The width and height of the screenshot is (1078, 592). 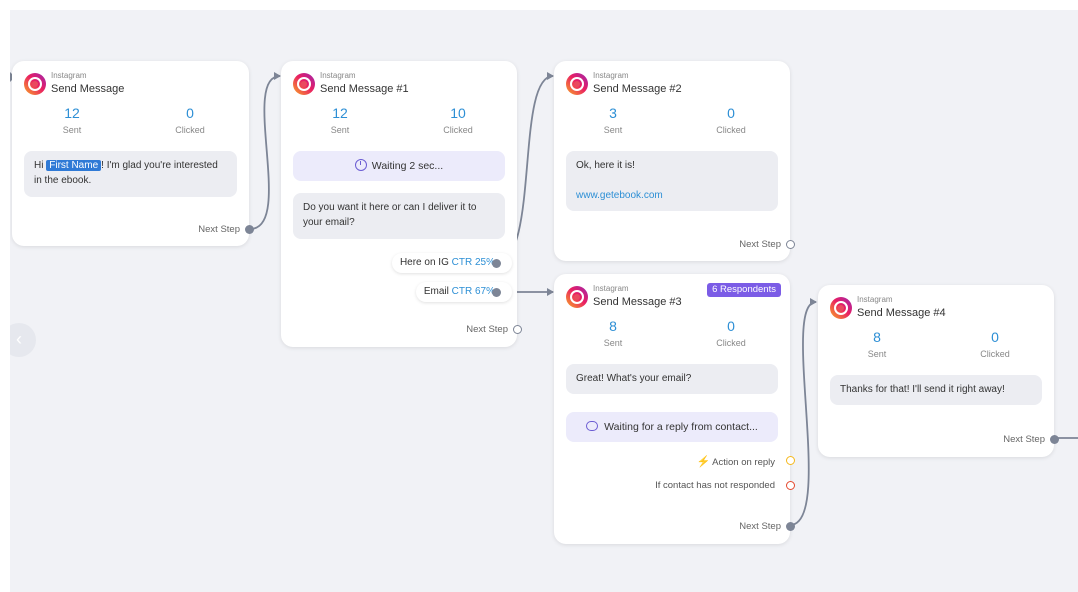 I want to click on card-title: Send Message #2, so click(x=637, y=89).